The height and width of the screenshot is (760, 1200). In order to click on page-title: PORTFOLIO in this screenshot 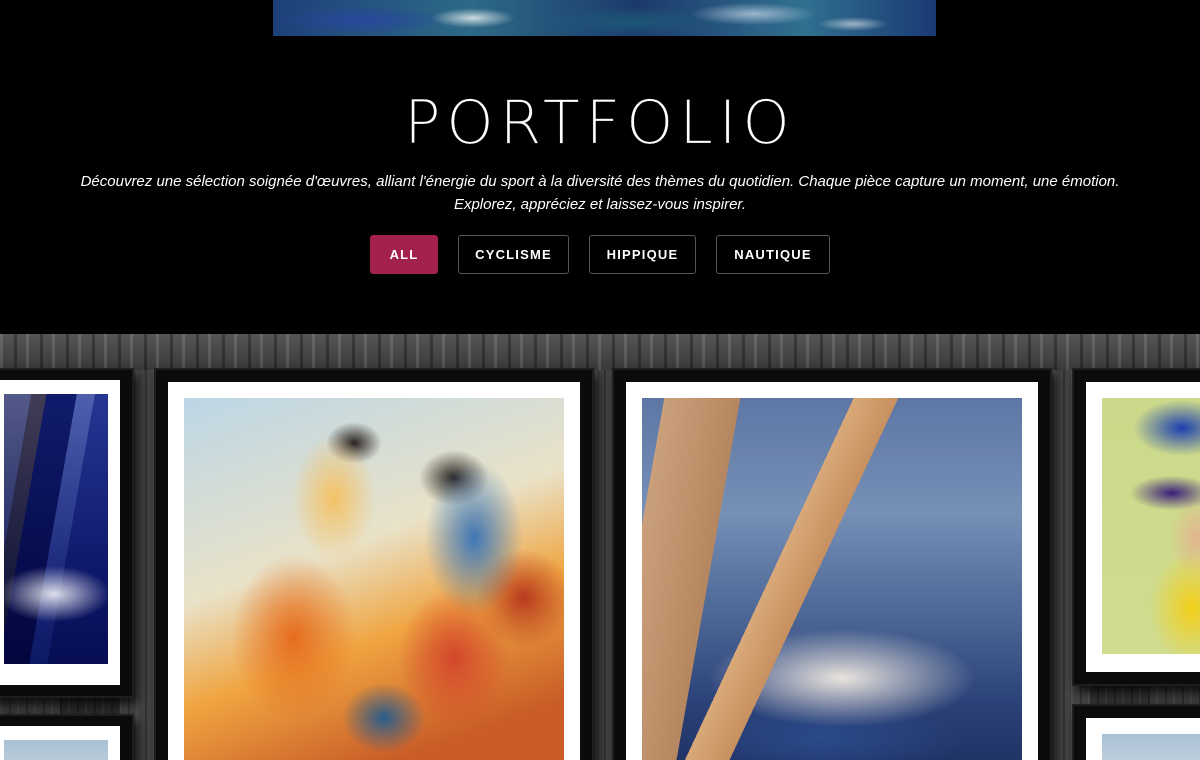, I will do `click(600, 123)`.